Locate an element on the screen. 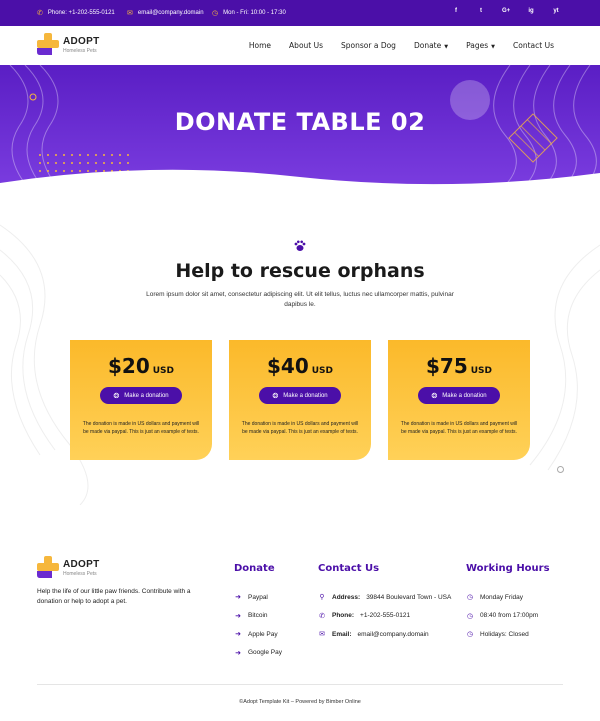  donate-amount: $40 USD is located at coordinates (300, 366).